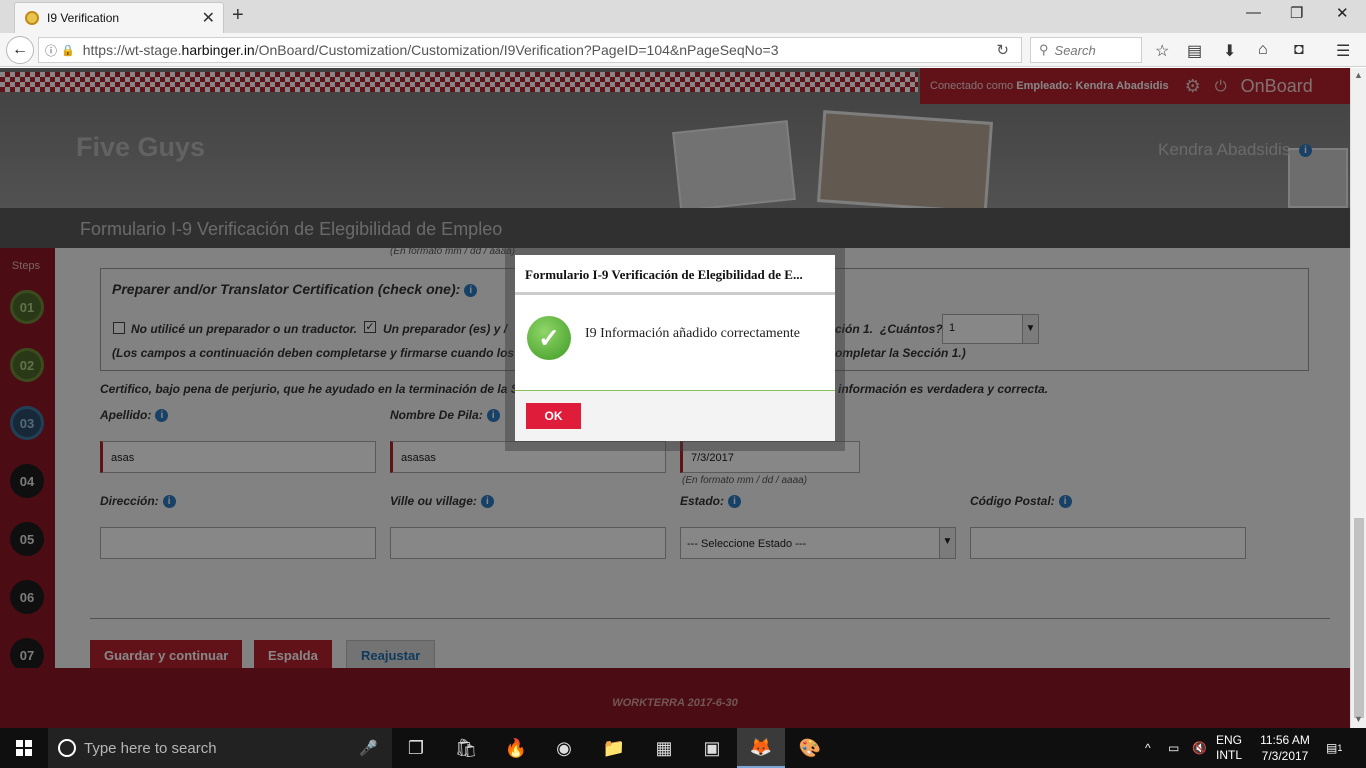 The height and width of the screenshot is (768, 1366). What do you see at coordinates (1173, 748) in the screenshot?
I see `network-icon: ▭` at bounding box center [1173, 748].